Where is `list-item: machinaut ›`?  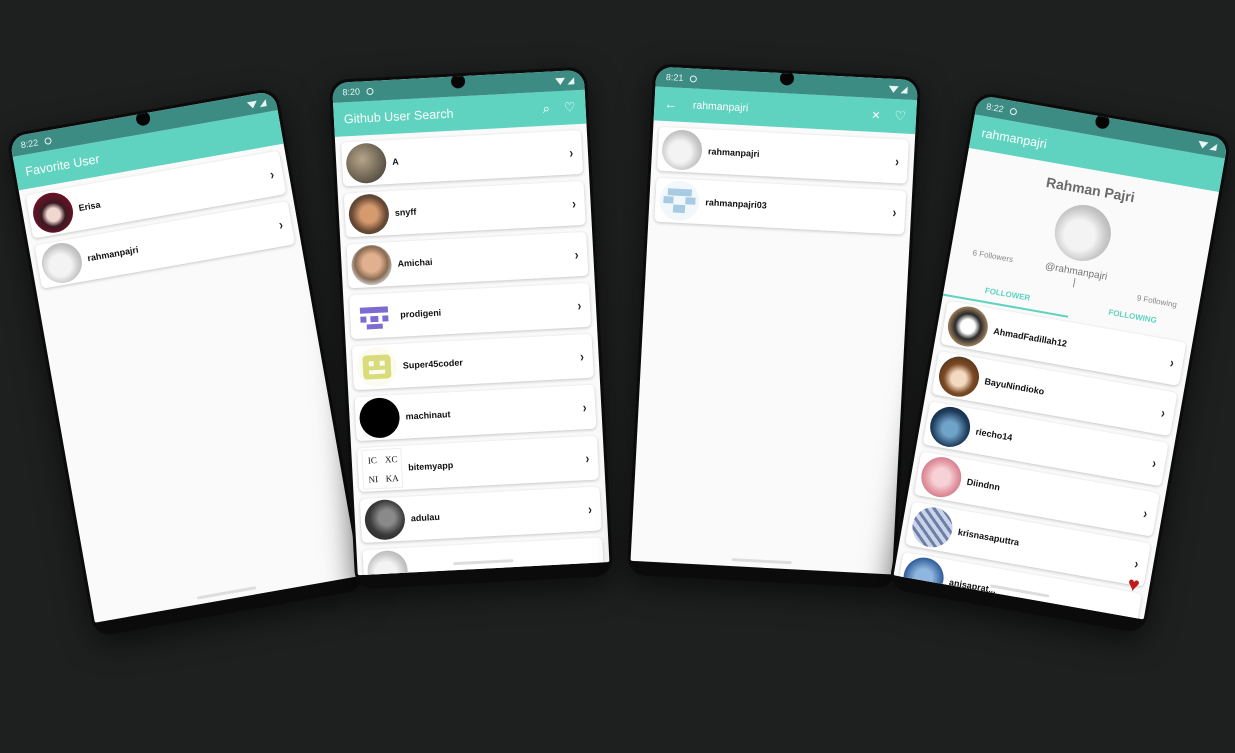 list-item: machinaut › is located at coordinates (475, 413).